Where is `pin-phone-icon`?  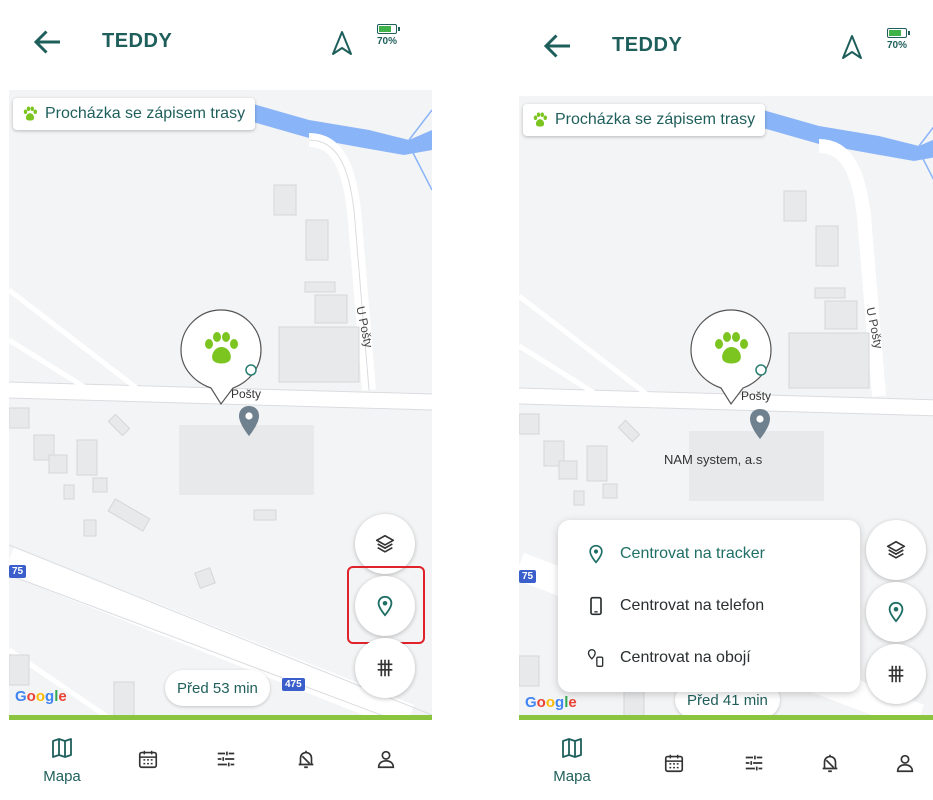
pin-phone-icon is located at coordinates (595, 657).